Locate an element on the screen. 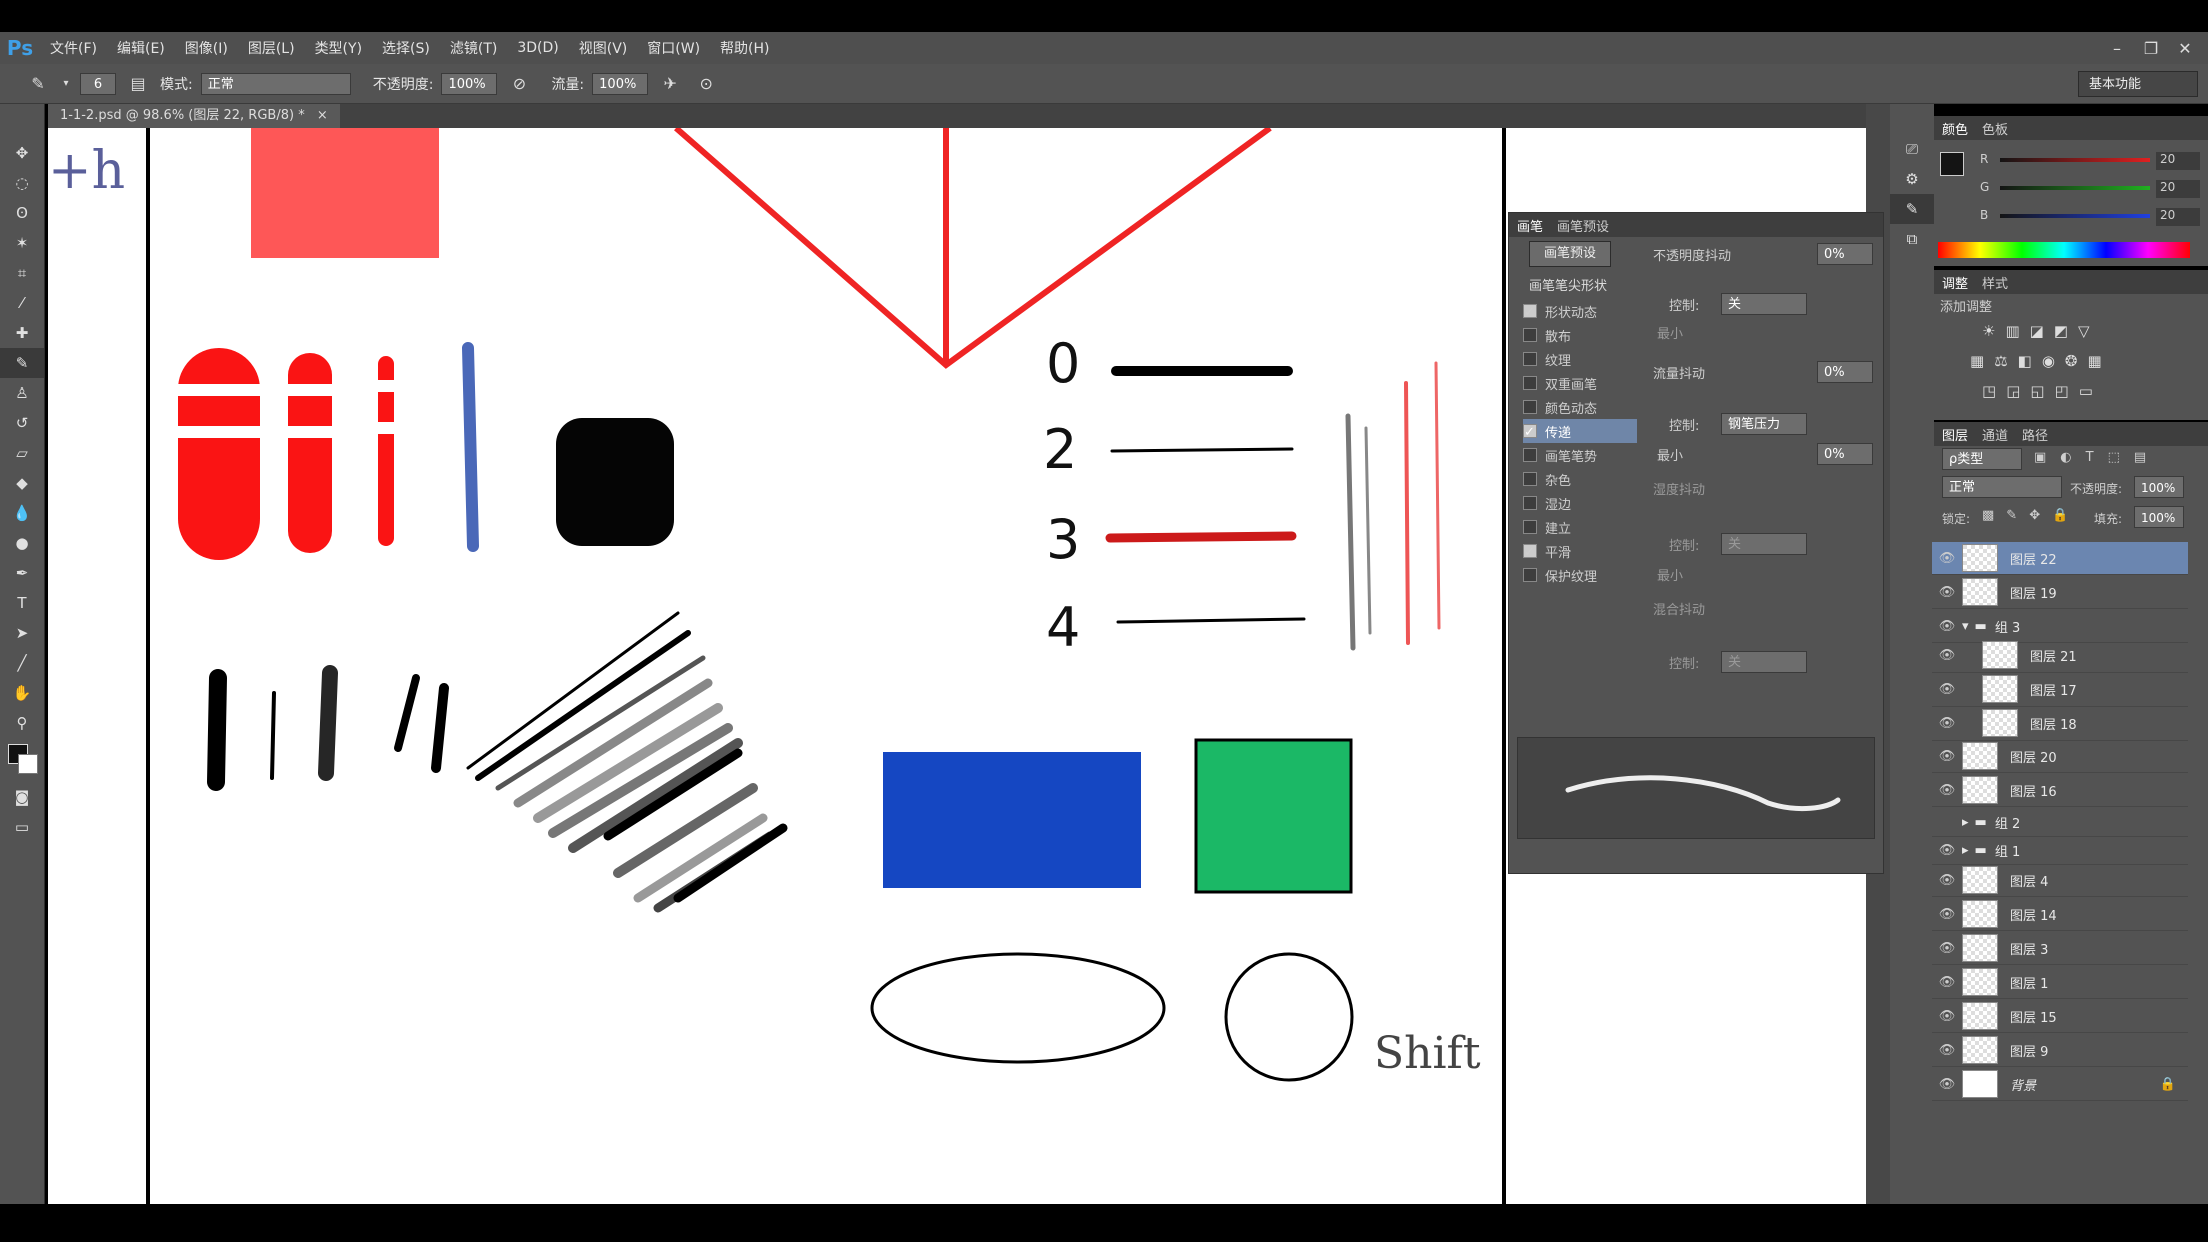  brush-size-picker: 6 is located at coordinates (98, 83).